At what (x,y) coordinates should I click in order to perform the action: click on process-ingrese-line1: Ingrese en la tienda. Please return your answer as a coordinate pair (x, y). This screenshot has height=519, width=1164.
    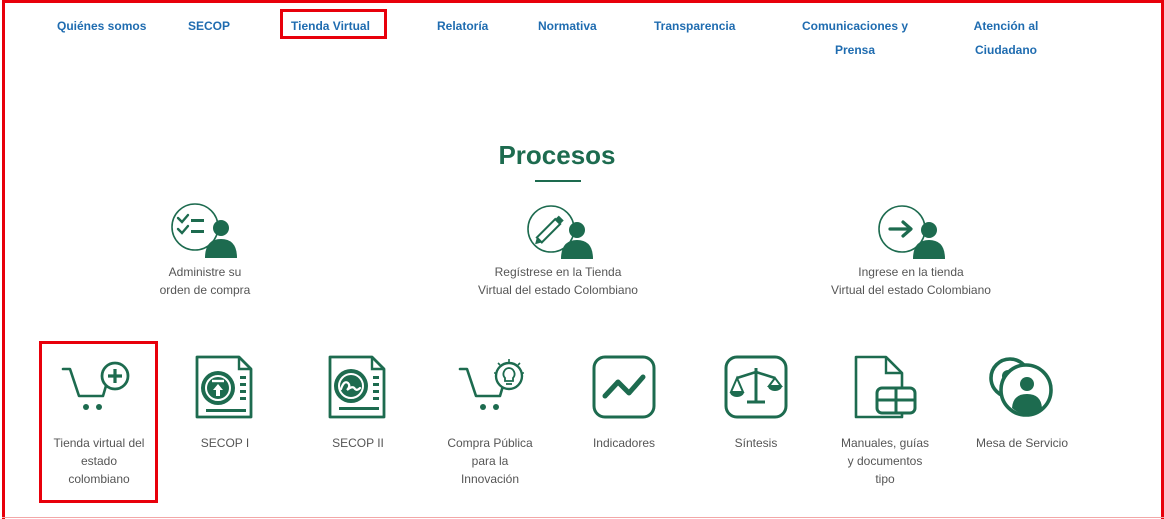
    Looking at the image, I should click on (911, 272).